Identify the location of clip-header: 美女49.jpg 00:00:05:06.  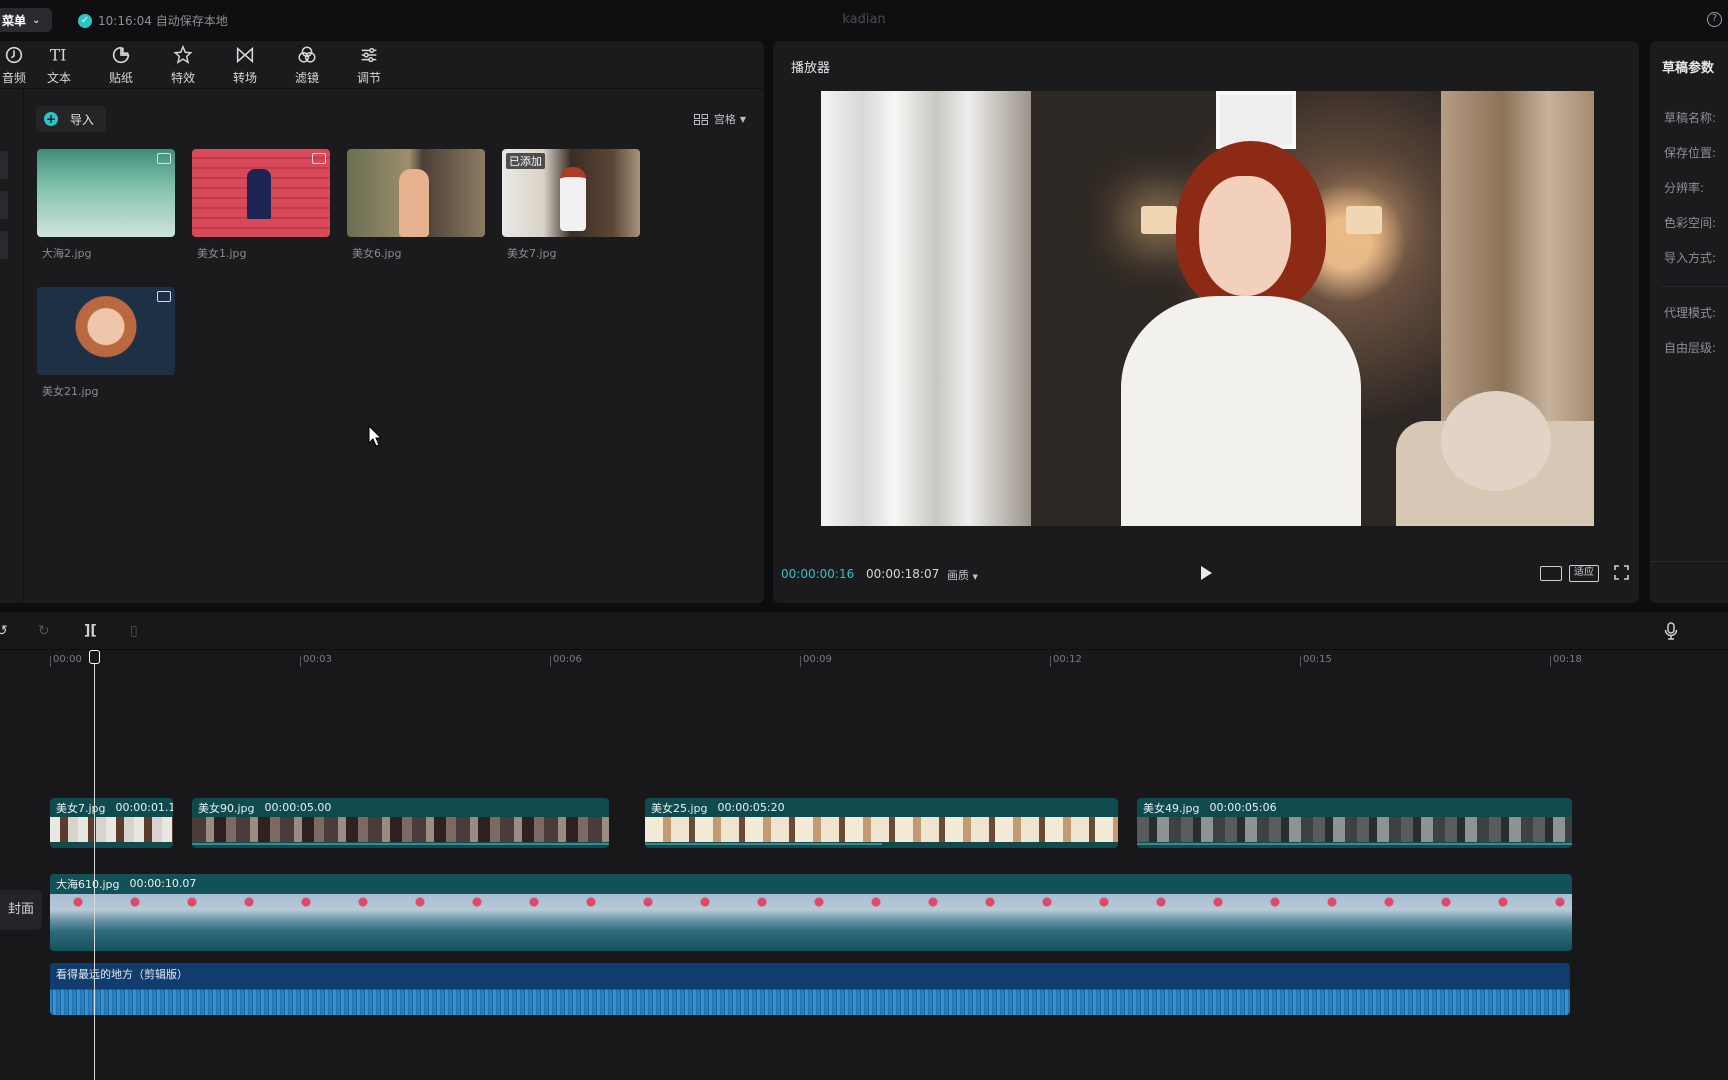
(1354, 807).